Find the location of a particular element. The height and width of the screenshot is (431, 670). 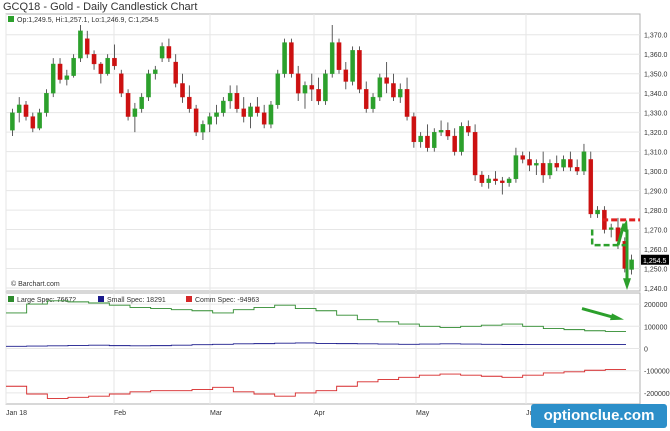

x-tick-label: Feb is located at coordinates (120, 413).